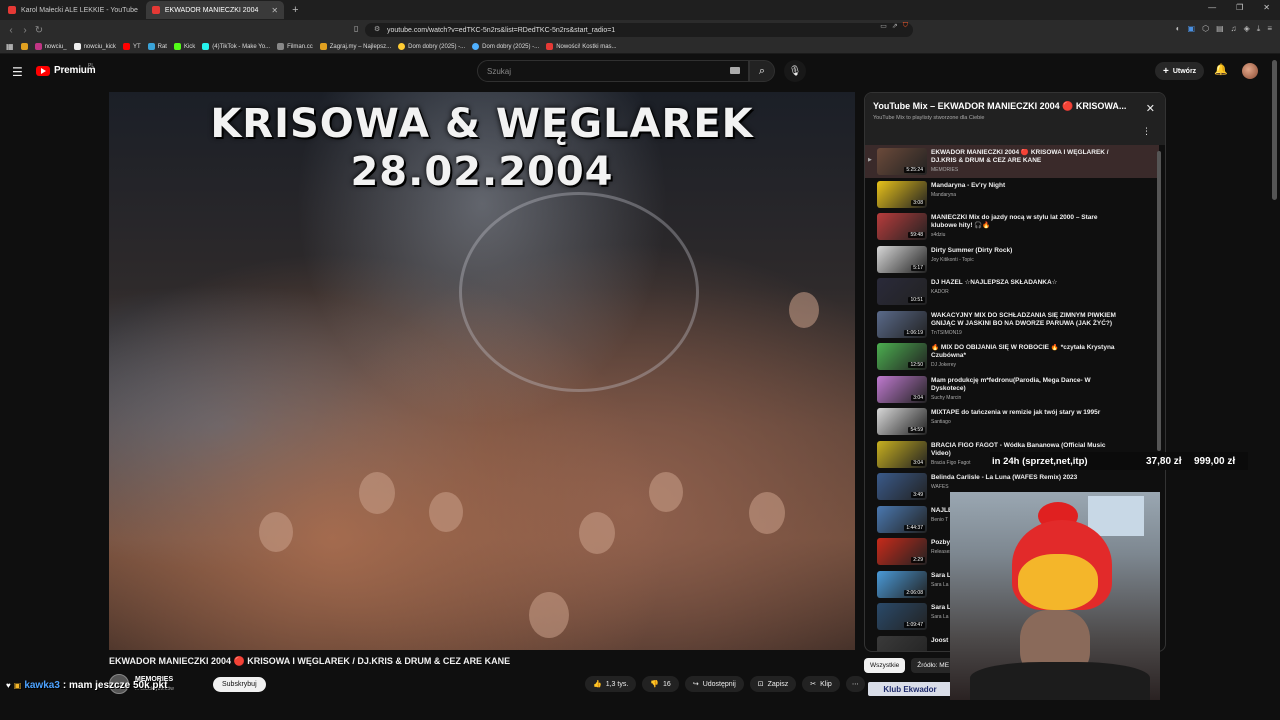 This screenshot has width=1280, height=720. Describe the element at coordinates (131, 46) in the screenshot. I see `bookmark-item: YT` at that location.